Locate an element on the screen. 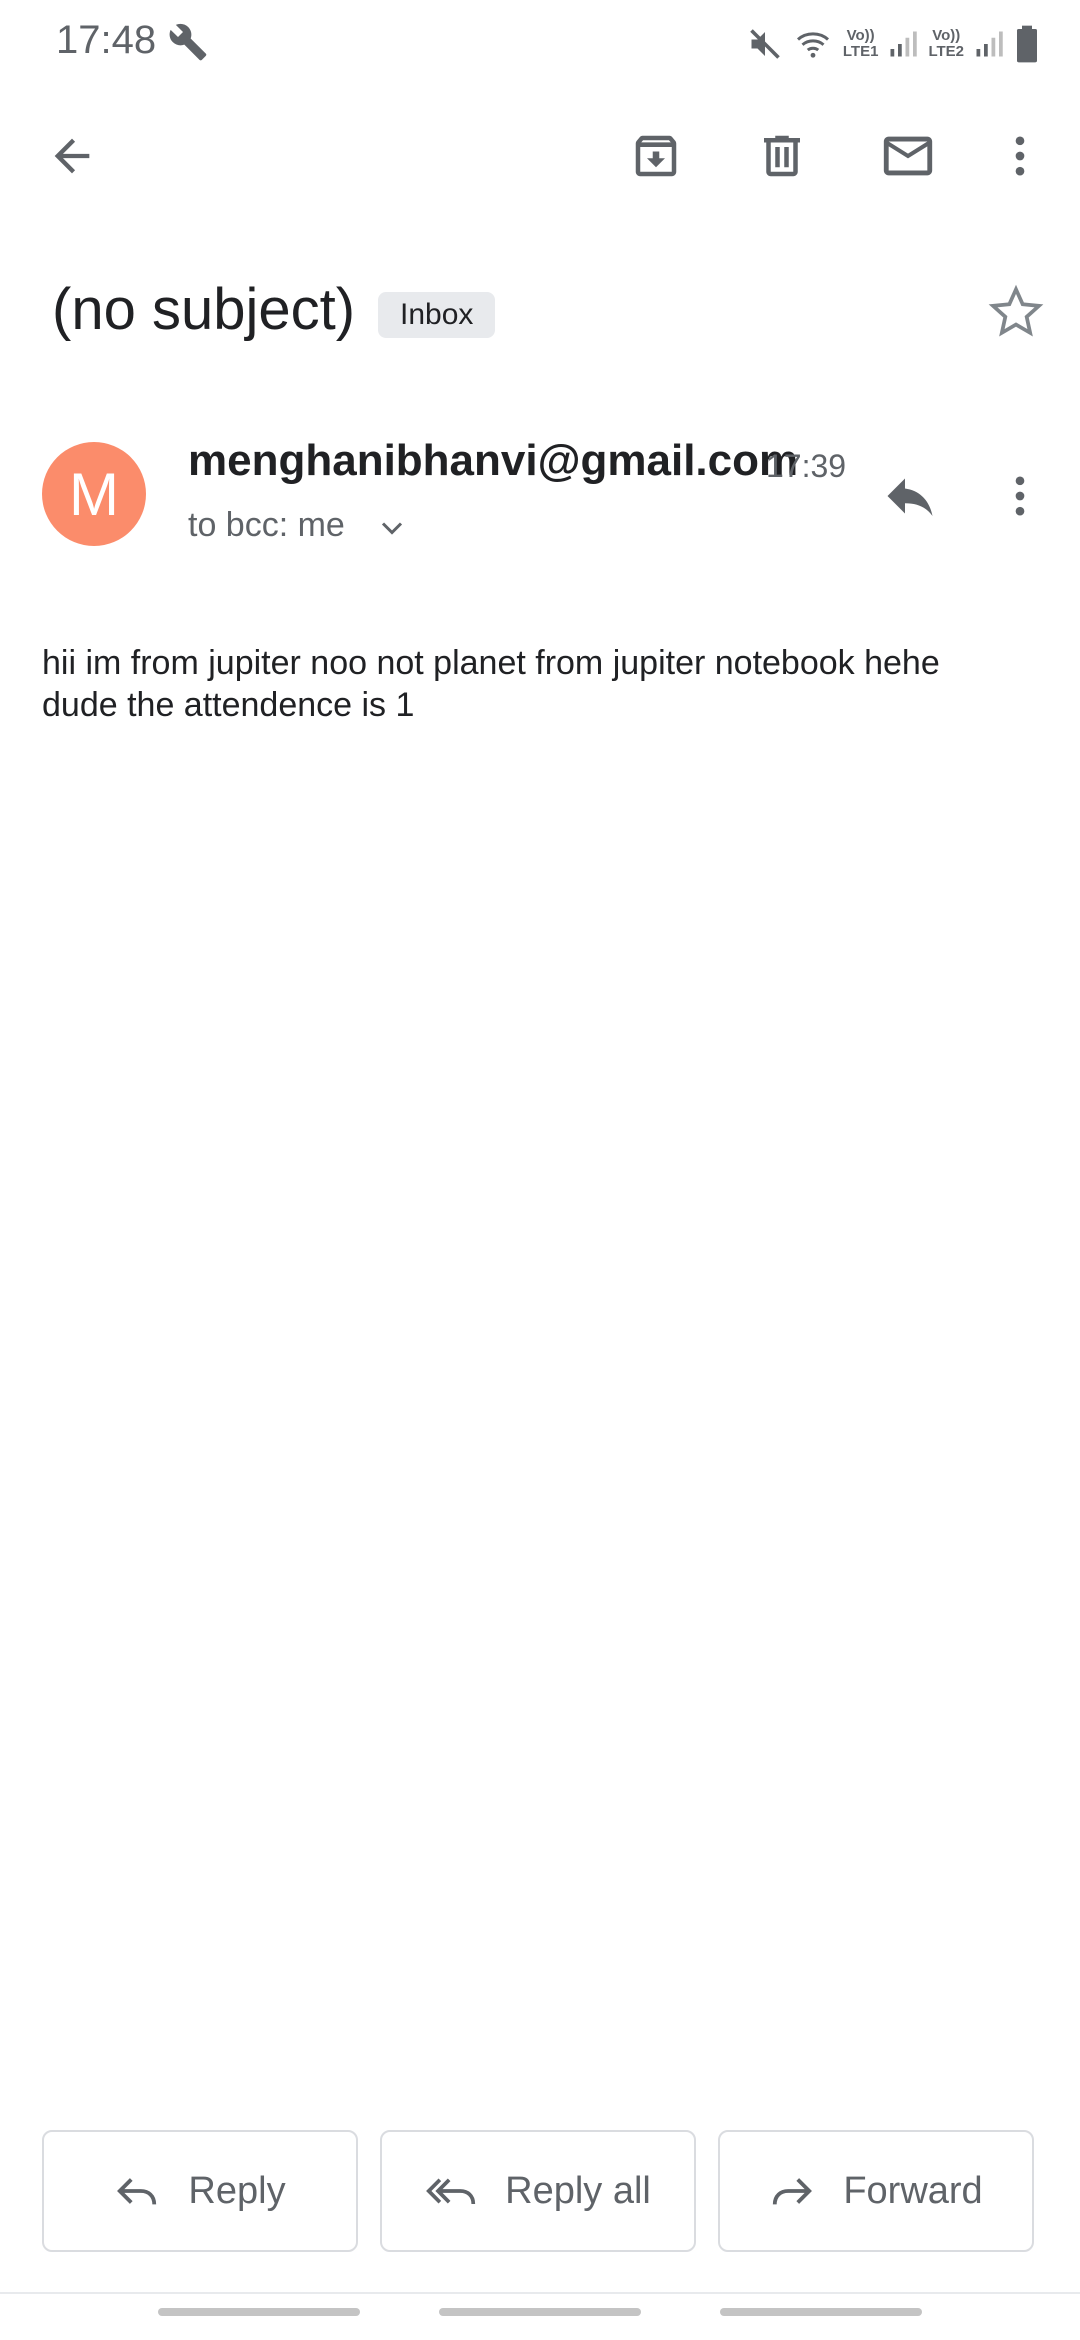 Image resolution: width=1080 pixels, height=2340 pixels. message-time: 17:39 is located at coordinates (806, 466).